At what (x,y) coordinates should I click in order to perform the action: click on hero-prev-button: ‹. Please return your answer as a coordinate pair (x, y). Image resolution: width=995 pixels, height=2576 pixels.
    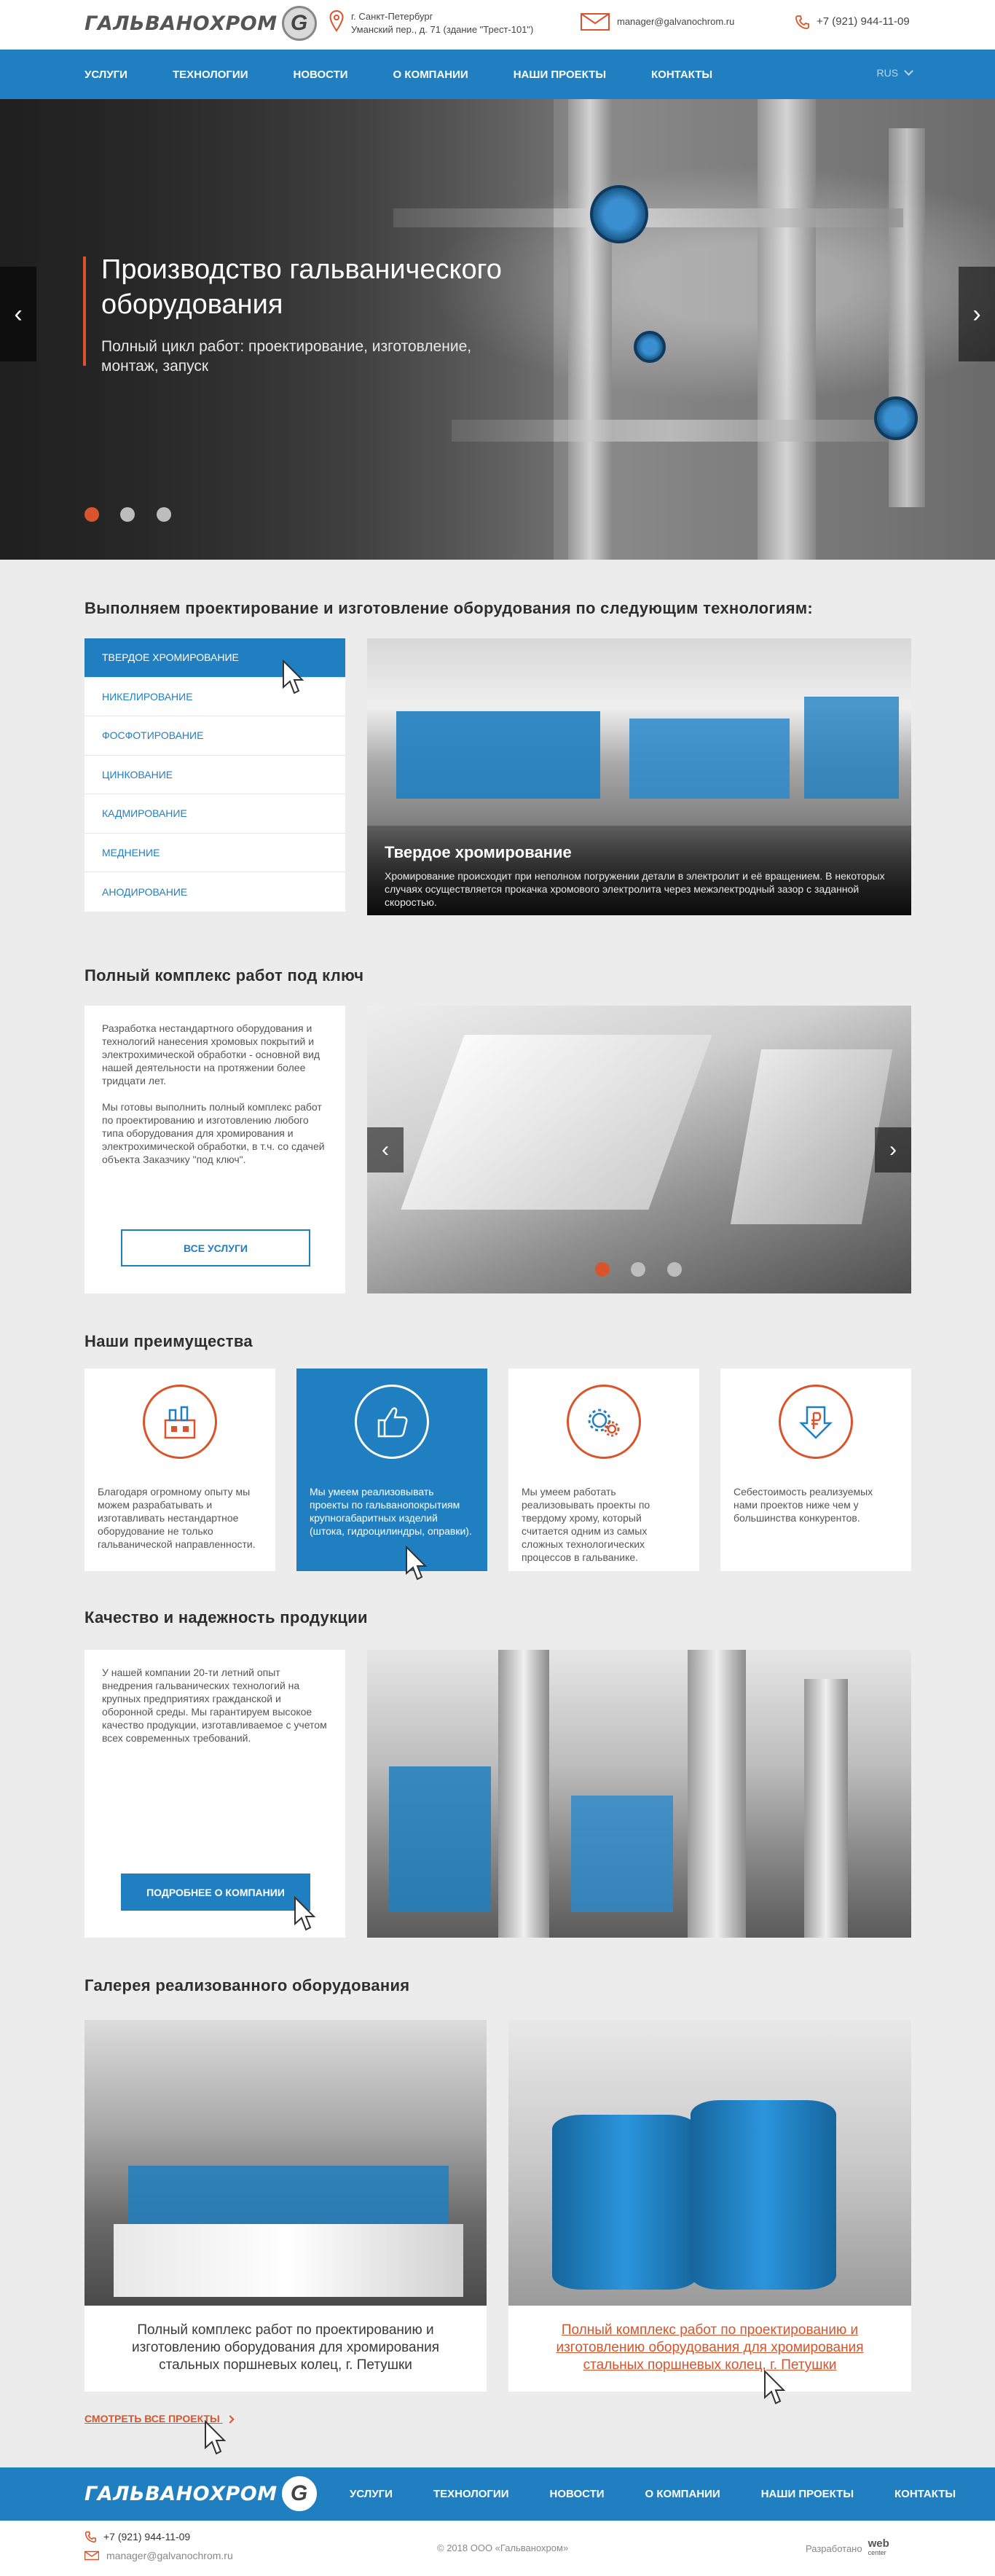
    Looking at the image, I should click on (18, 314).